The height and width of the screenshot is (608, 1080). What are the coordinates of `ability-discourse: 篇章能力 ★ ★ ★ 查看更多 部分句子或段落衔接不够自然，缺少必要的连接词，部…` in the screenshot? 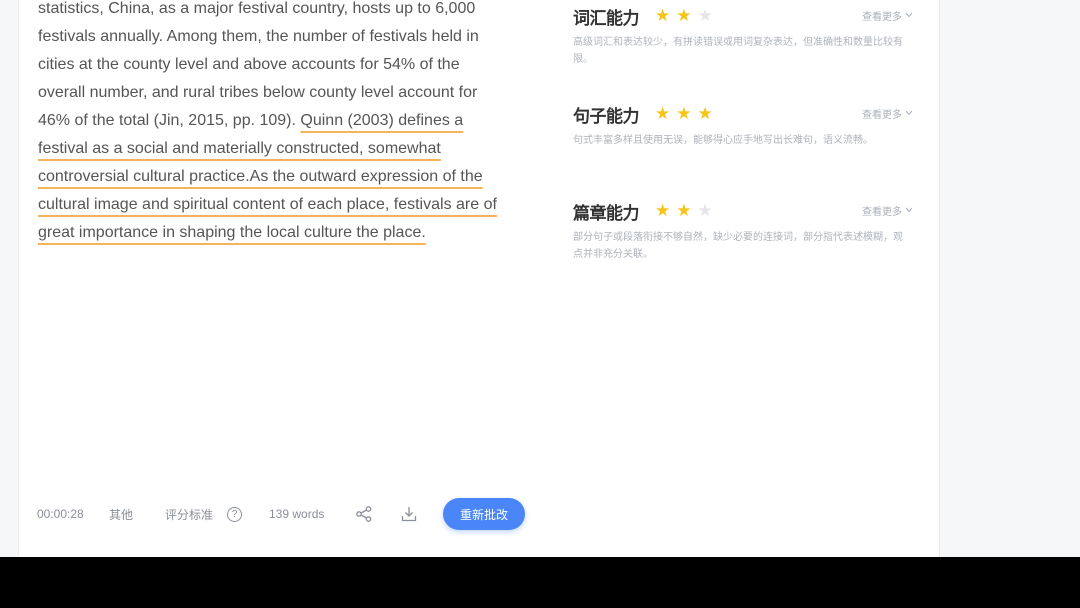 It's located at (743, 231).